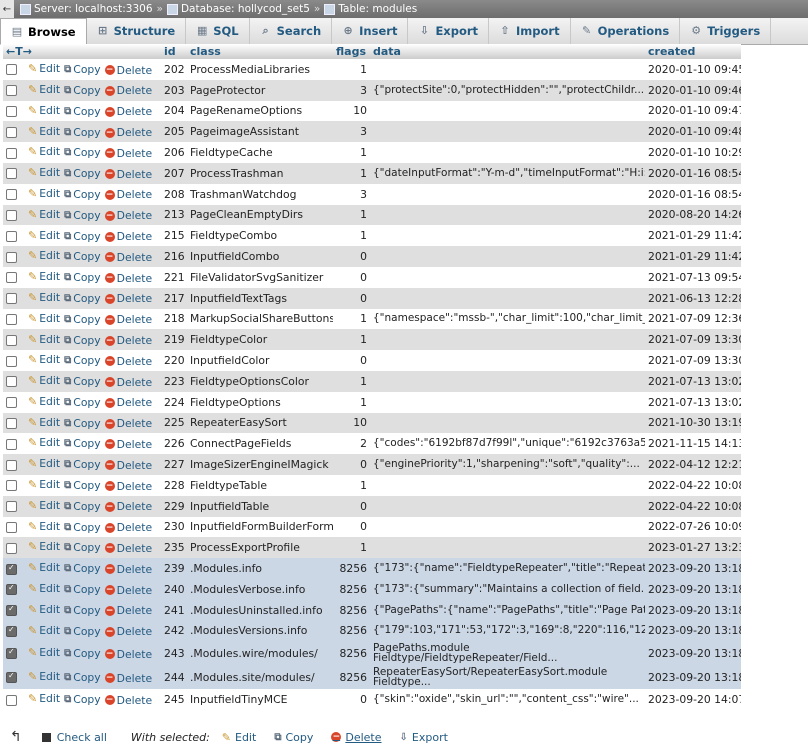 This screenshot has height=750, width=808. What do you see at coordinates (137, 31) in the screenshot?
I see `tab-structure: ⊞ Structure` at bounding box center [137, 31].